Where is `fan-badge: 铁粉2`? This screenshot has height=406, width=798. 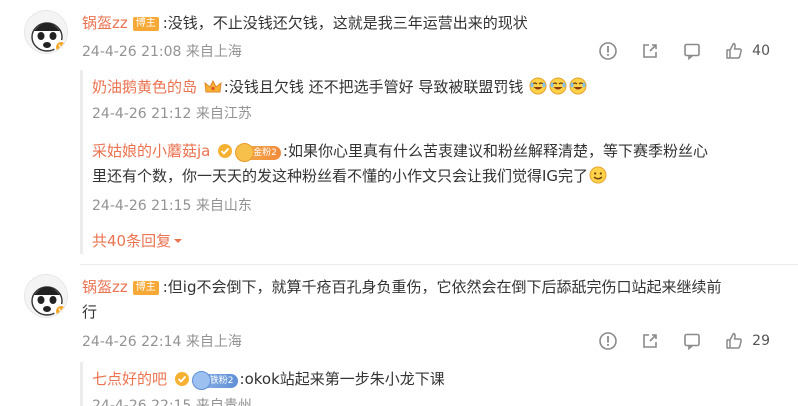 fan-badge: 铁粉2 is located at coordinates (214, 380).